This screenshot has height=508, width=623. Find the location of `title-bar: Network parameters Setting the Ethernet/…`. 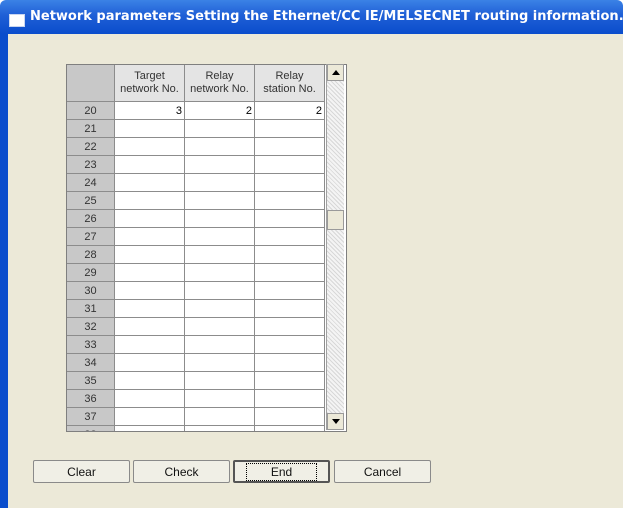

title-bar: Network parameters Setting the Ethernet/… is located at coordinates (311, 17).